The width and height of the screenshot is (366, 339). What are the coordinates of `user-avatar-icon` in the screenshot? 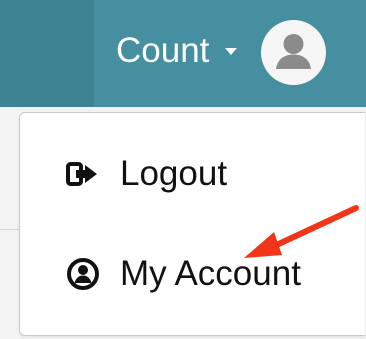 It's located at (293, 52).